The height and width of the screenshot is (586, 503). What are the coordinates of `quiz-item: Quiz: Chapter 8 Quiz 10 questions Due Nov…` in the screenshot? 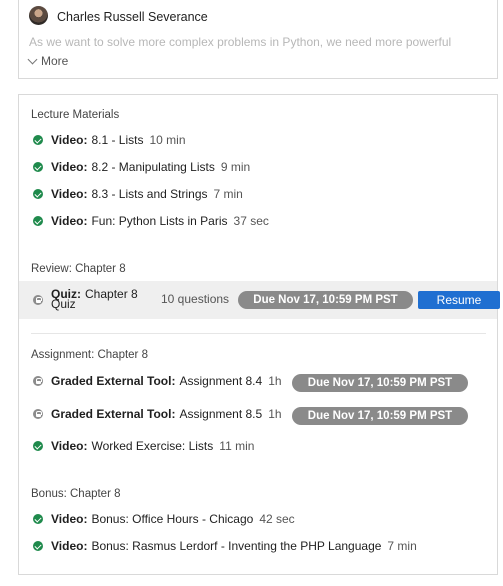 It's located at (259, 300).